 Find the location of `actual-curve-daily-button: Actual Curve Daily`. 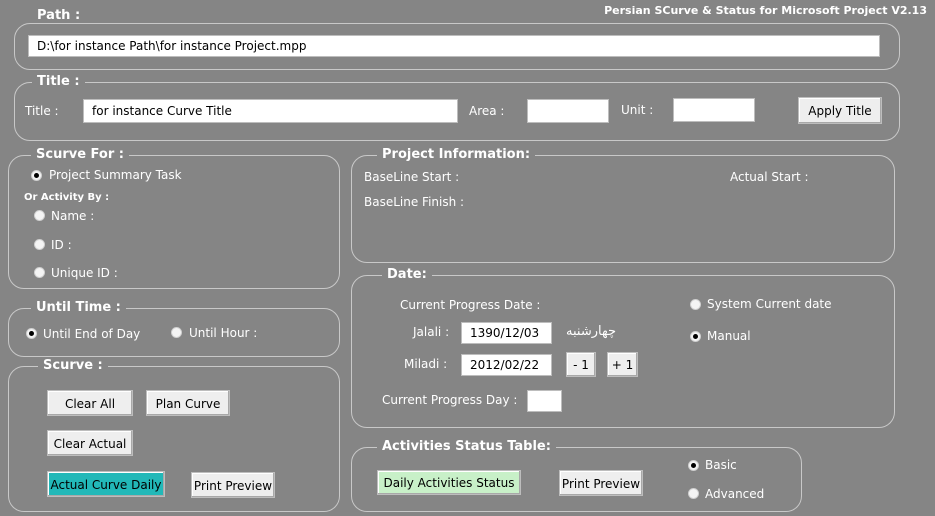

actual-curve-daily-button: Actual Curve Daily is located at coordinates (106, 484).